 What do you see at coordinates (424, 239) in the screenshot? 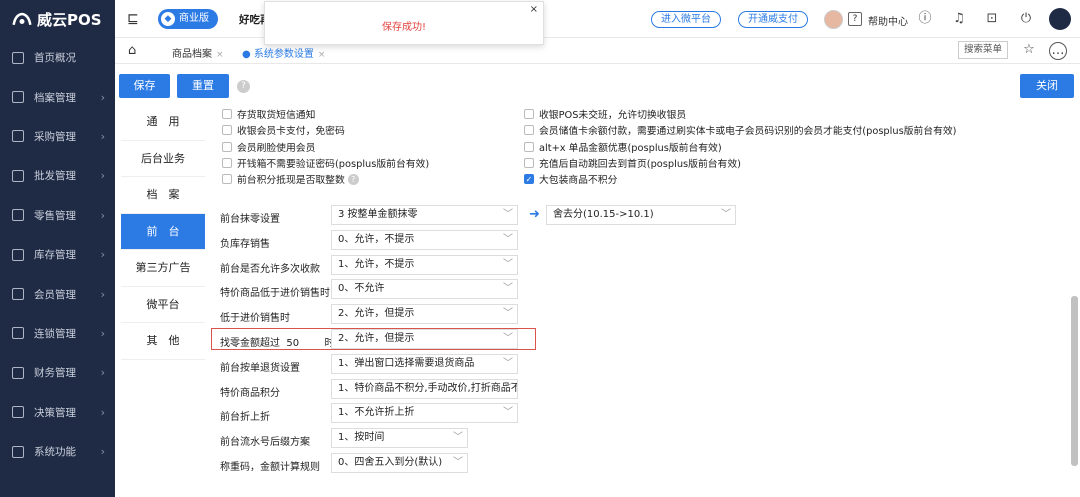
I see `setting-select: 0、允许，不提示 ﹀` at bounding box center [424, 239].